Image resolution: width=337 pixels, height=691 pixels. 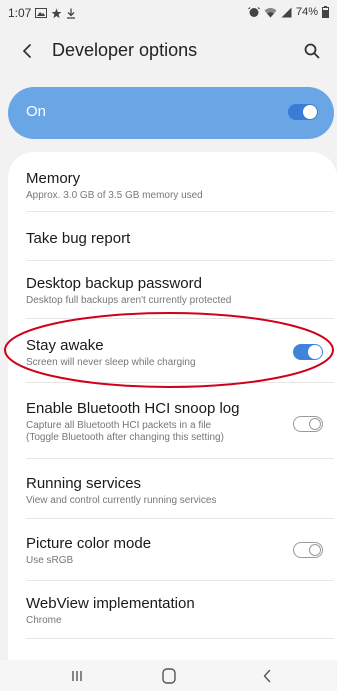 What do you see at coordinates (171, 113) in the screenshot?
I see `master-switch-card: On` at bounding box center [171, 113].